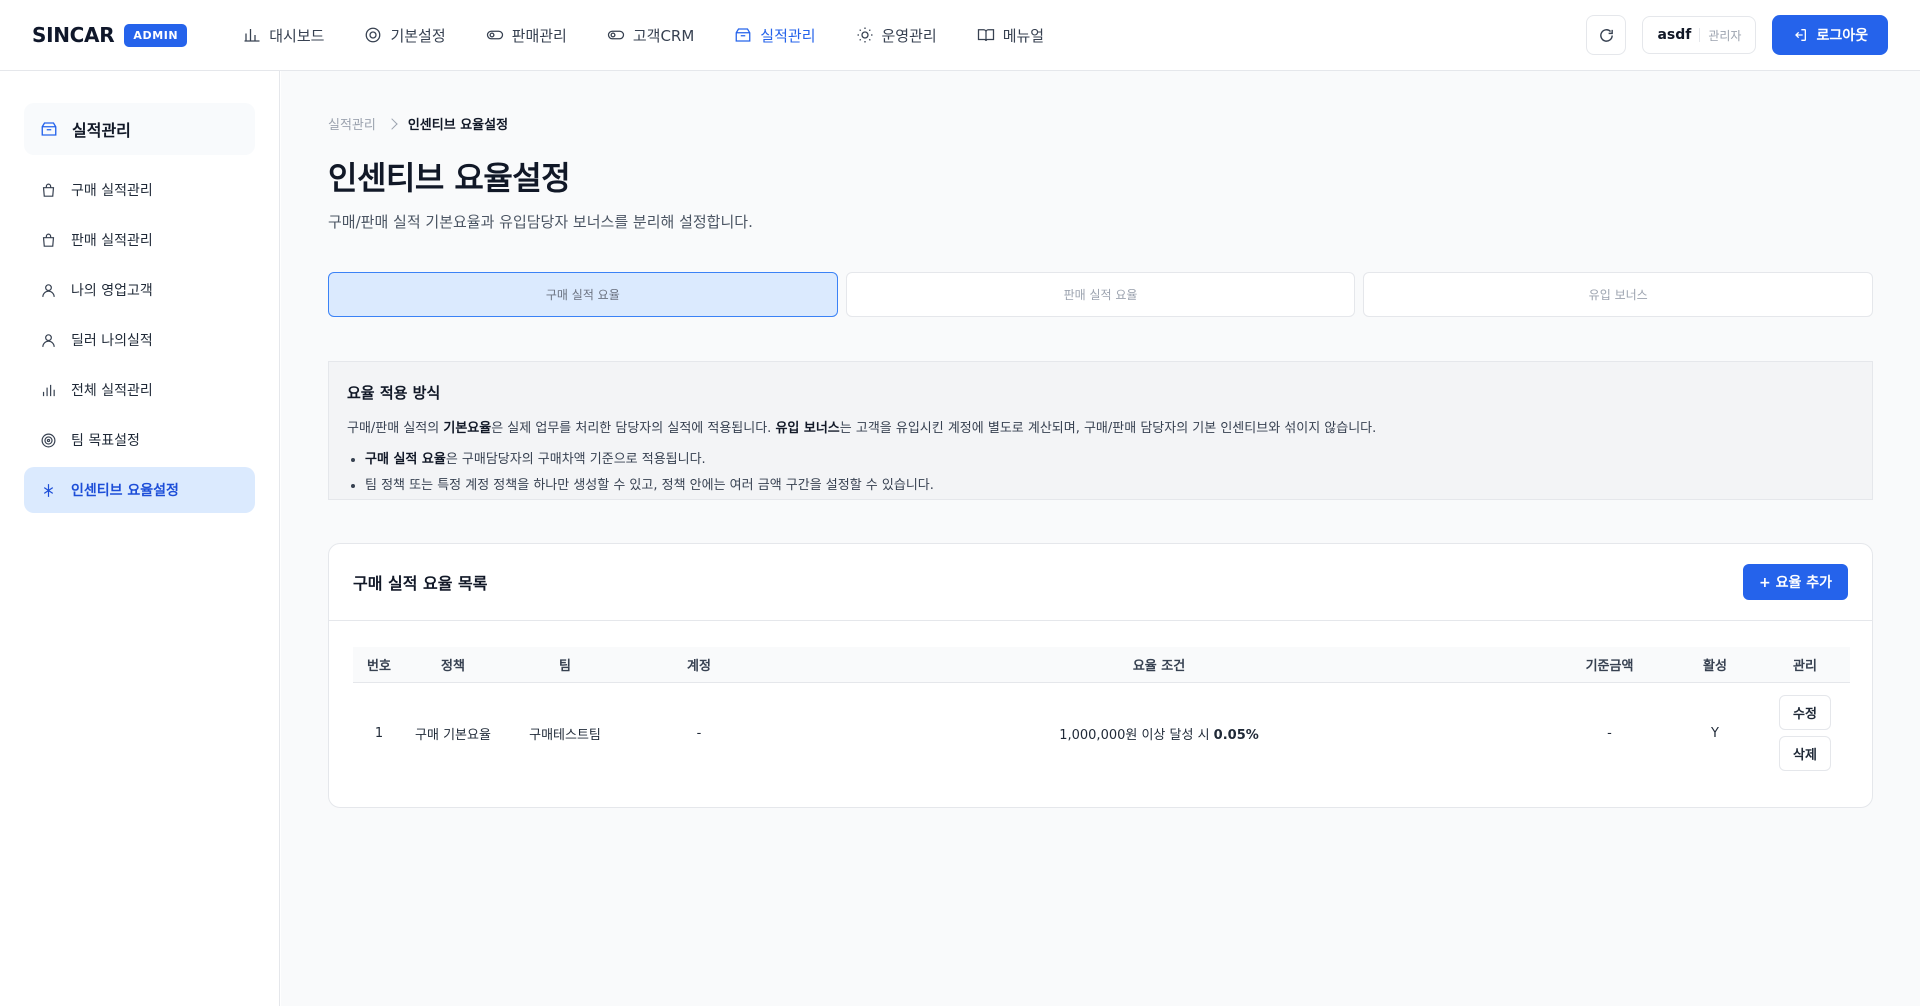  I want to click on brand: SINCAR ADMIN, so click(110, 35).